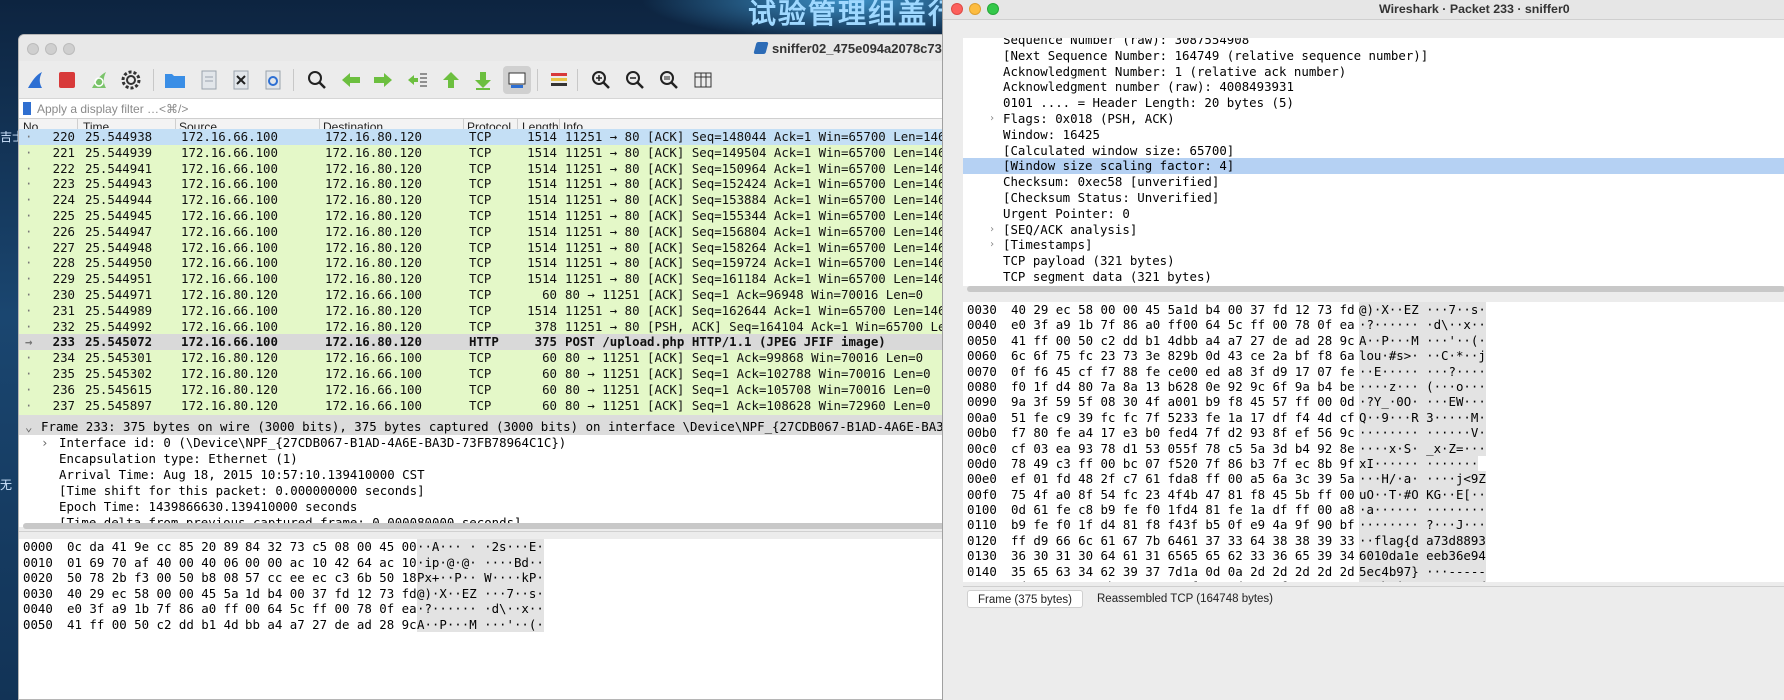 The height and width of the screenshot is (700, 1784). Describe the element at coordinates (1373, 151) in the screenshot. I see `protocol-tree-item: [Calculated window size: 65700]` at that location.